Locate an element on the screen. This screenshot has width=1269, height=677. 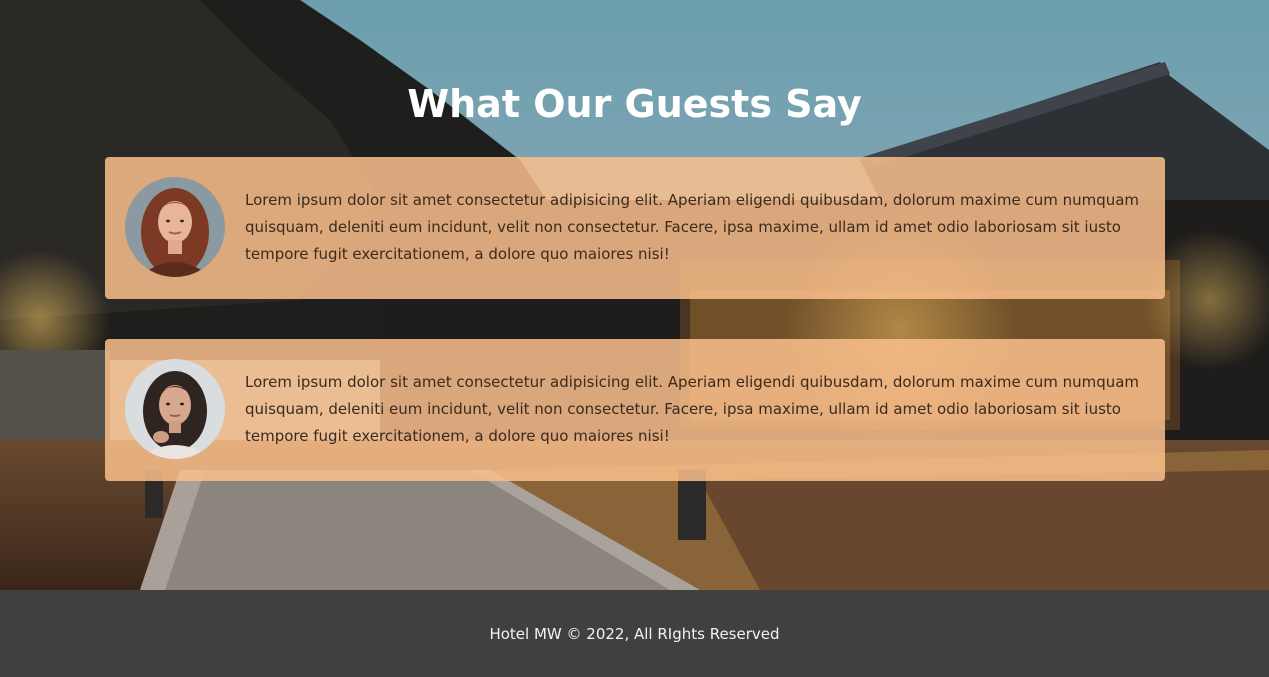
woman-dark-hair-portrait-icon is located at coordinates (175, 409).